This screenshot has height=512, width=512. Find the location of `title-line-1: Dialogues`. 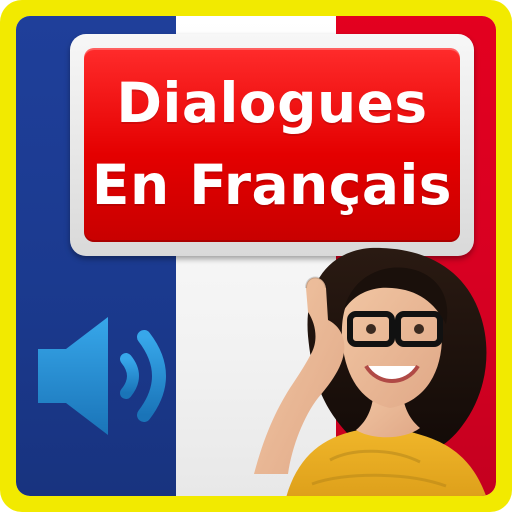

title-line-1: Dialogues is located at coordinates (272, 103).